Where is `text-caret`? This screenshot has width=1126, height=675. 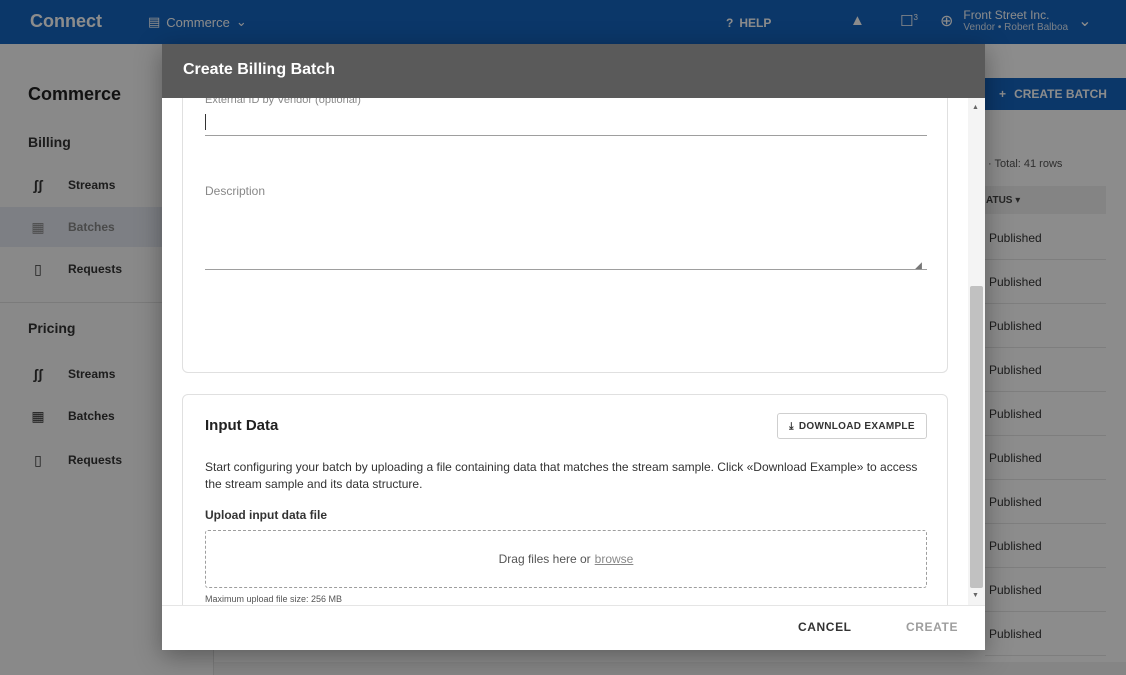
text-caret is located at coordinates (205, 122).